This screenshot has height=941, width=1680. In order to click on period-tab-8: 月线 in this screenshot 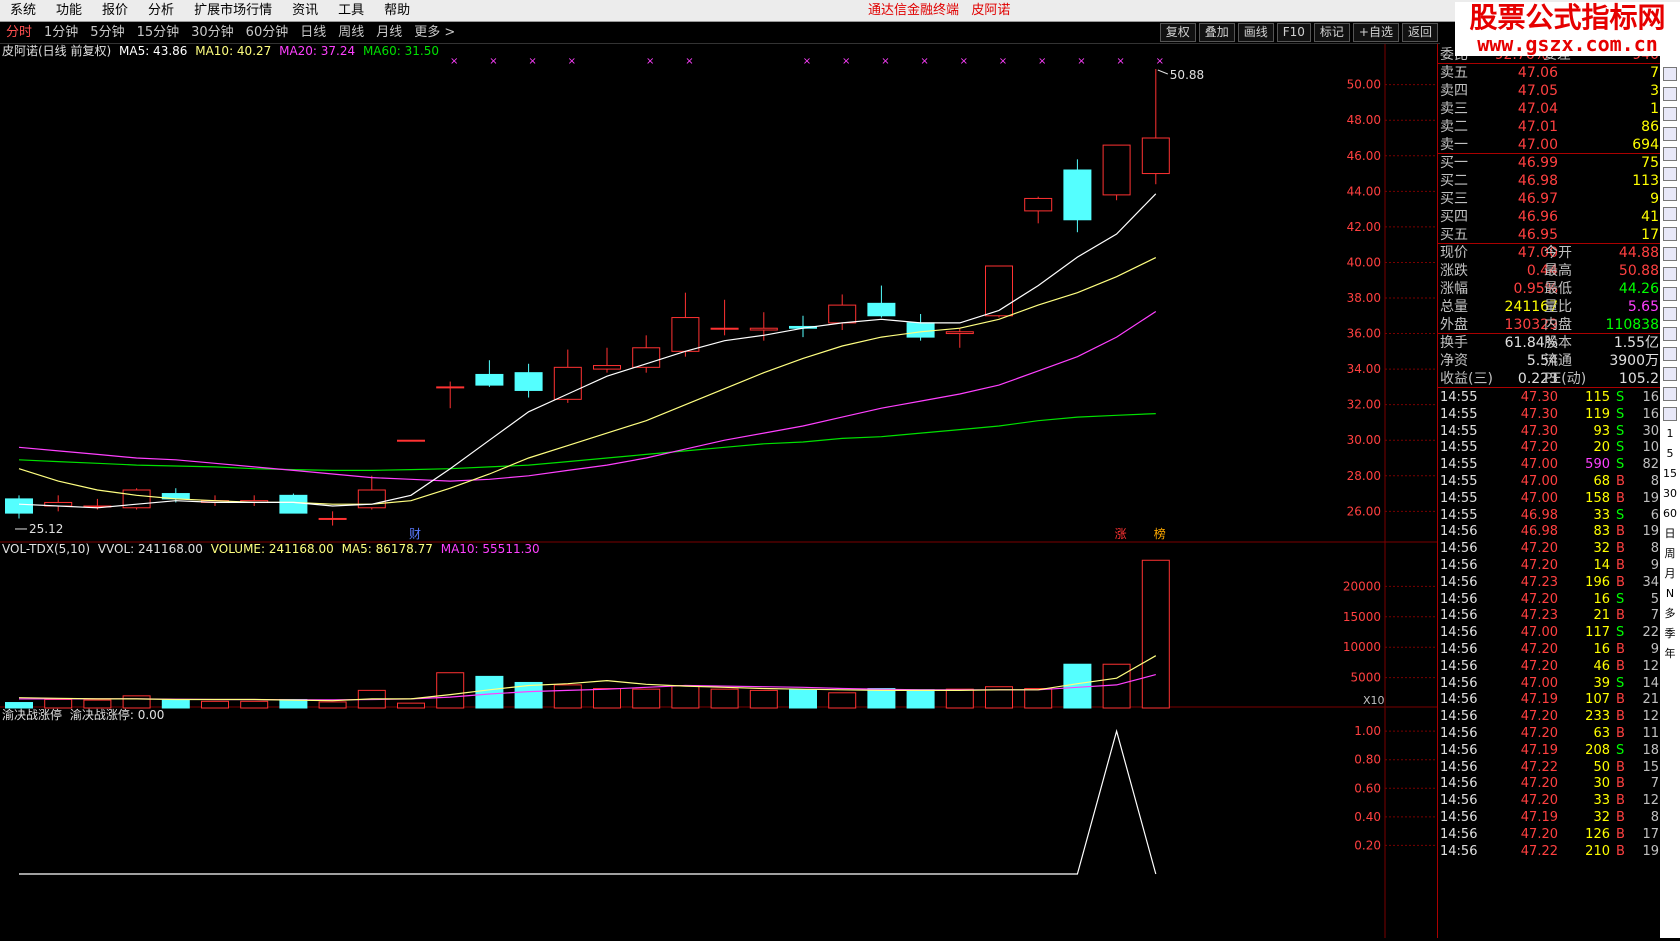, I will do `click(389, 33)`.